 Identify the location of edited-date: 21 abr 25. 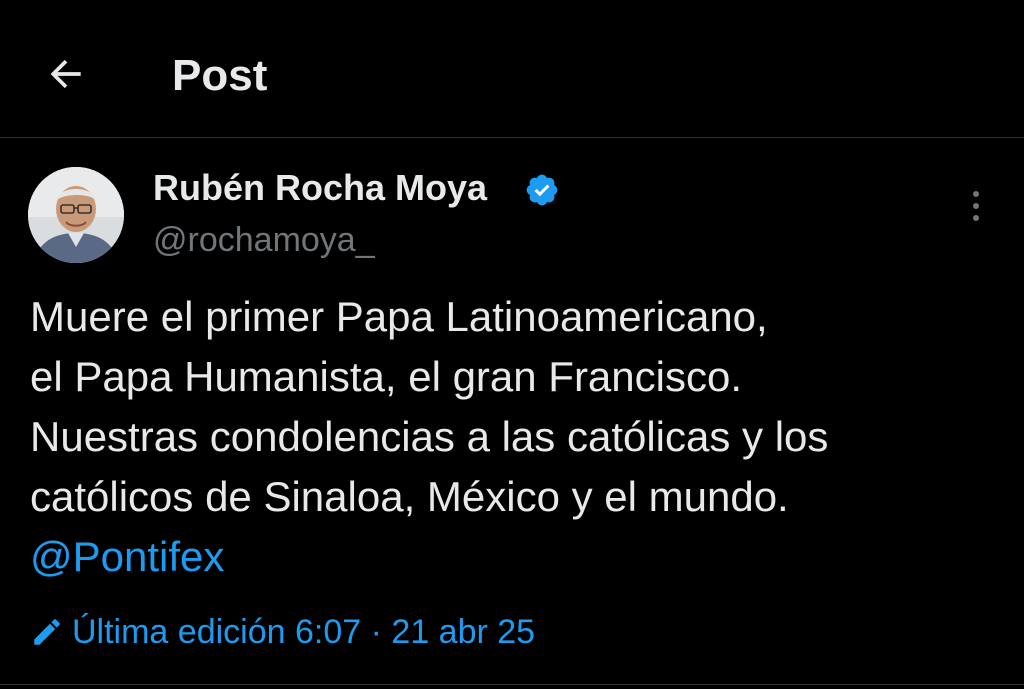
(463, 631).